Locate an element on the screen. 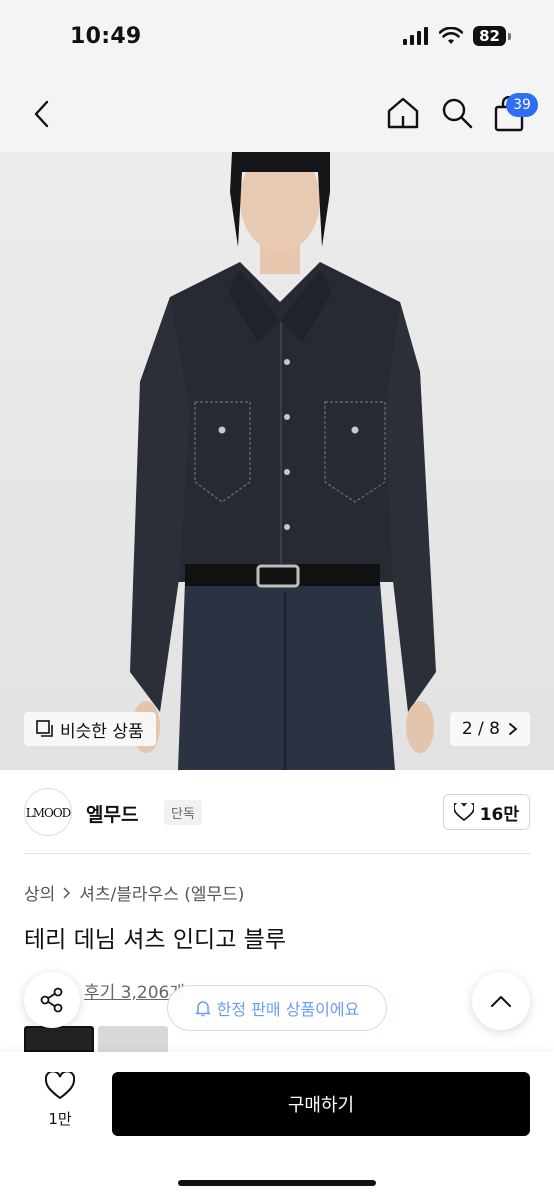 This screenshot has width=554, height=1200. wishlist-button: 1만 is located at coordinates (60, 1099).